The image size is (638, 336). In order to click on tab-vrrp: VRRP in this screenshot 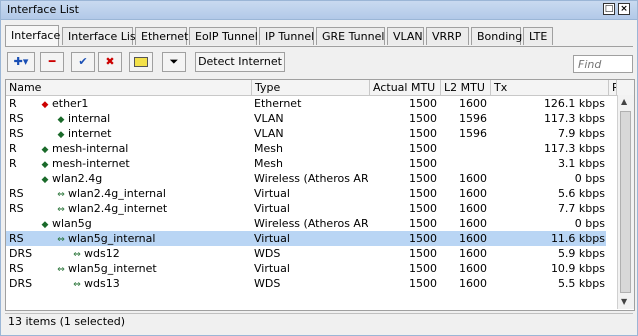, I will do `click(447, 36)`.